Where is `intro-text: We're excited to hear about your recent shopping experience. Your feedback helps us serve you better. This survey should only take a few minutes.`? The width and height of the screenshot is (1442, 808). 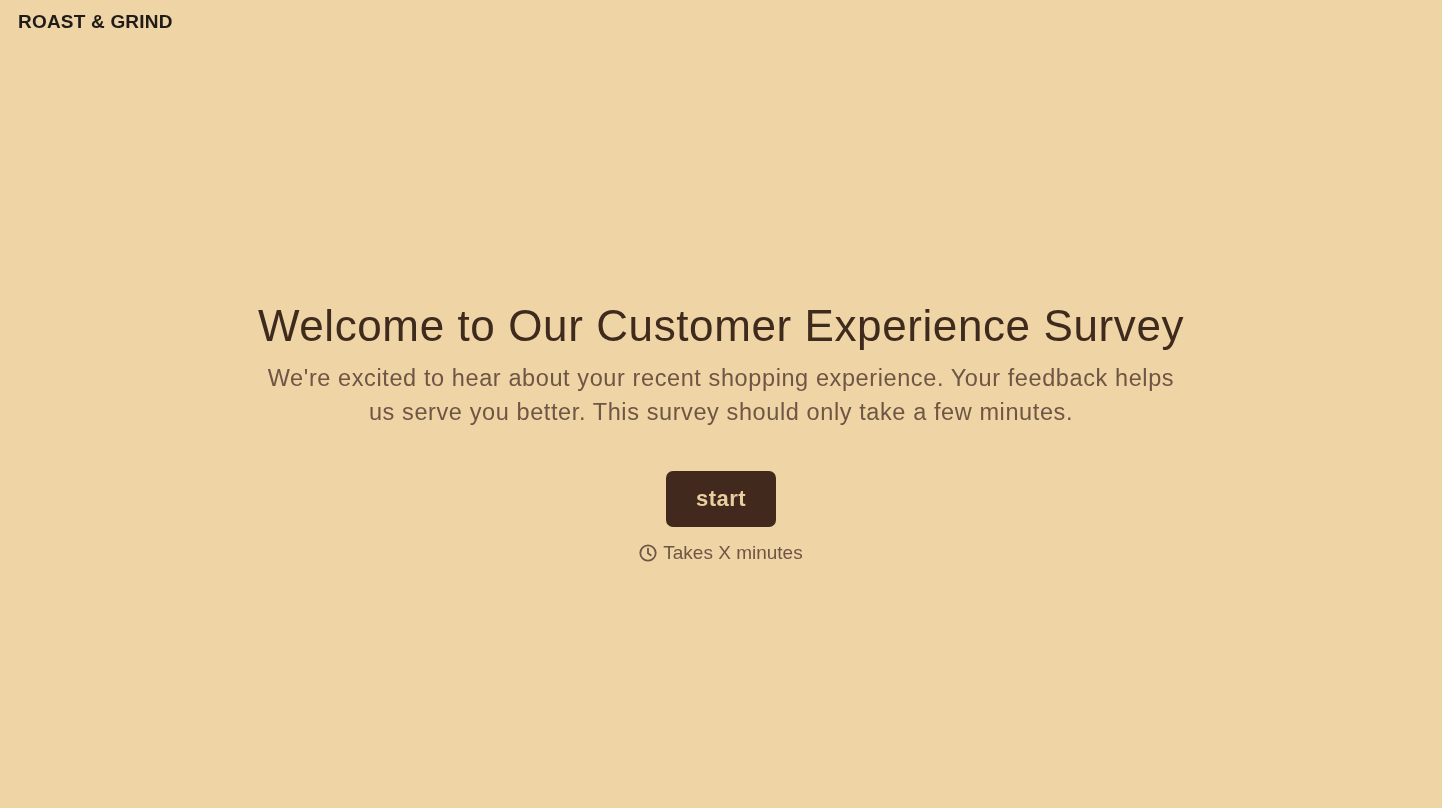
intro-text: We're excited to hear about your recent shopping experience. Your feedback helps us serve you better. This survey should only take a few minutes. is located at coordinates (721, 395).